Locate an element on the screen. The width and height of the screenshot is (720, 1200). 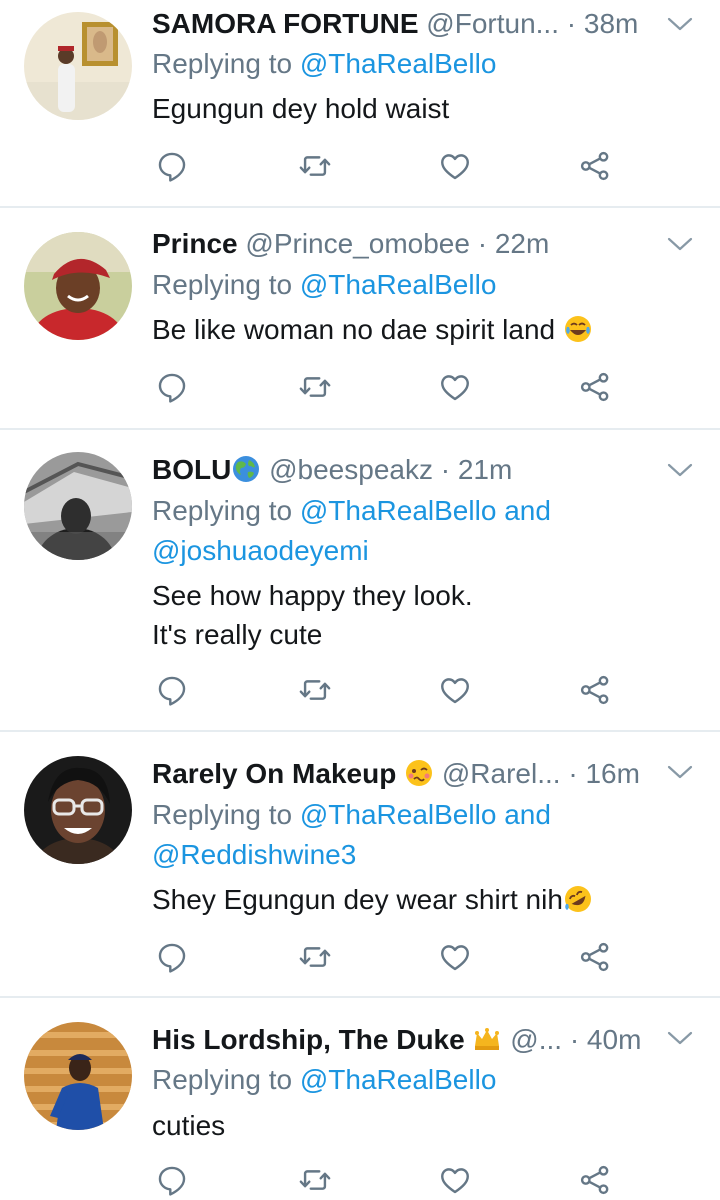
woozy-face-icon is located at coordinates (419, 773).